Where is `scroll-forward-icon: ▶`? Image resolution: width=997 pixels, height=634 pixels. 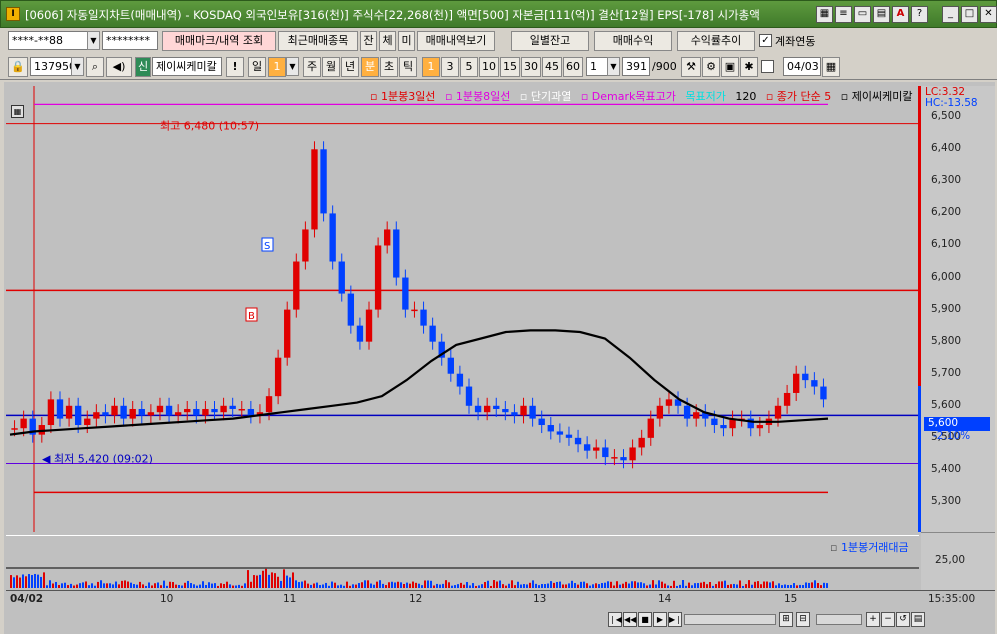
scroll-forward-icon: ▶ is located at coordinates (660, 619).